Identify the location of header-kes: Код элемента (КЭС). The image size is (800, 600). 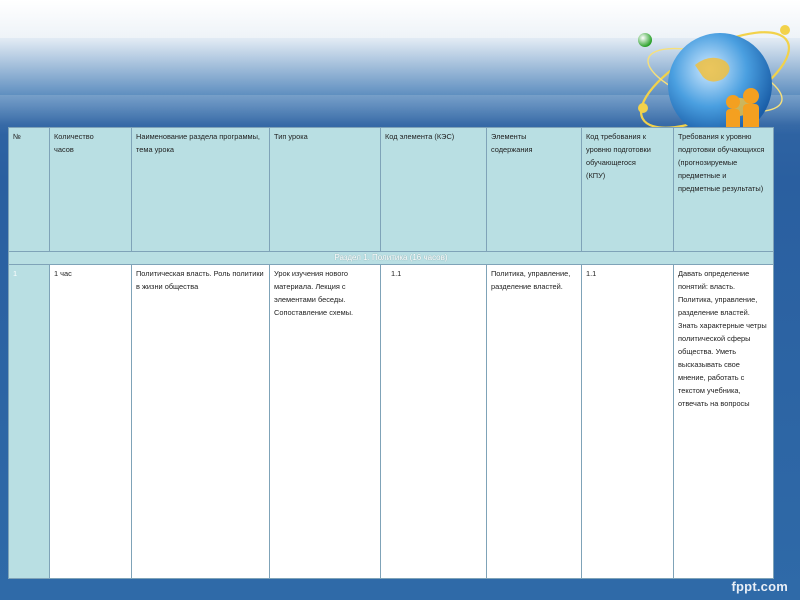
(433, 189).